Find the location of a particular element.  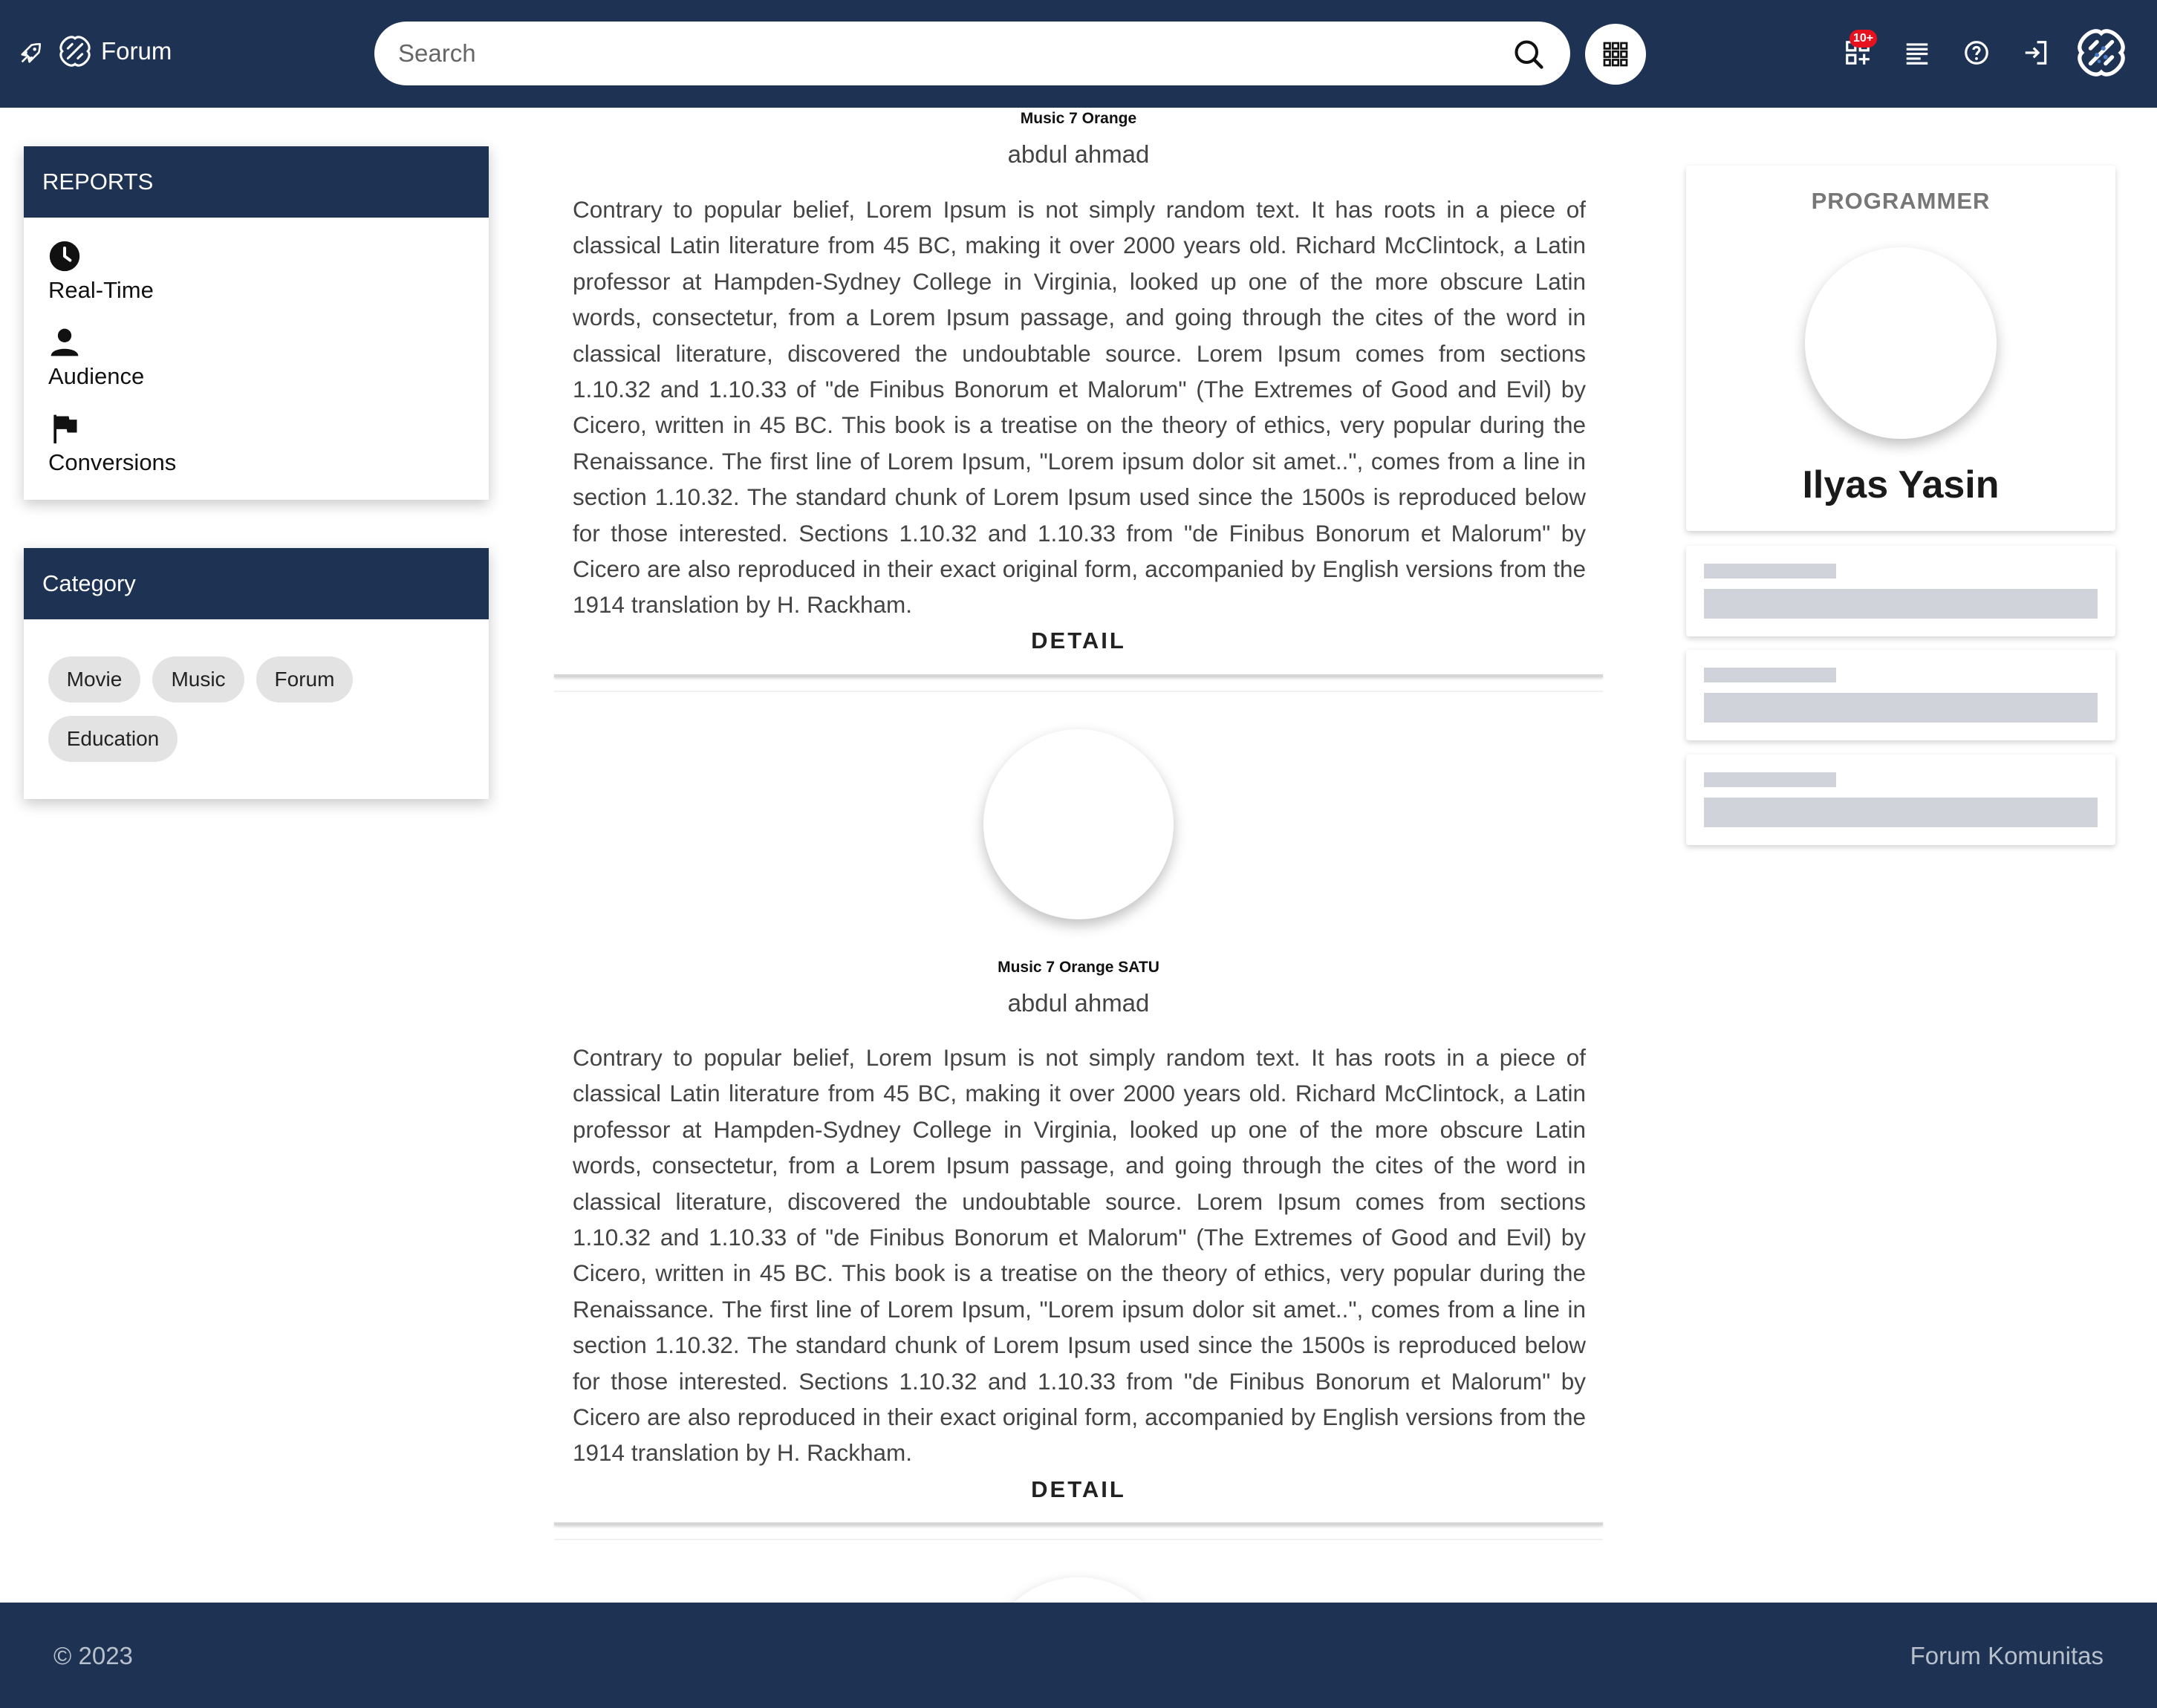

profile-avatar is located at coordinates (1901, 343).